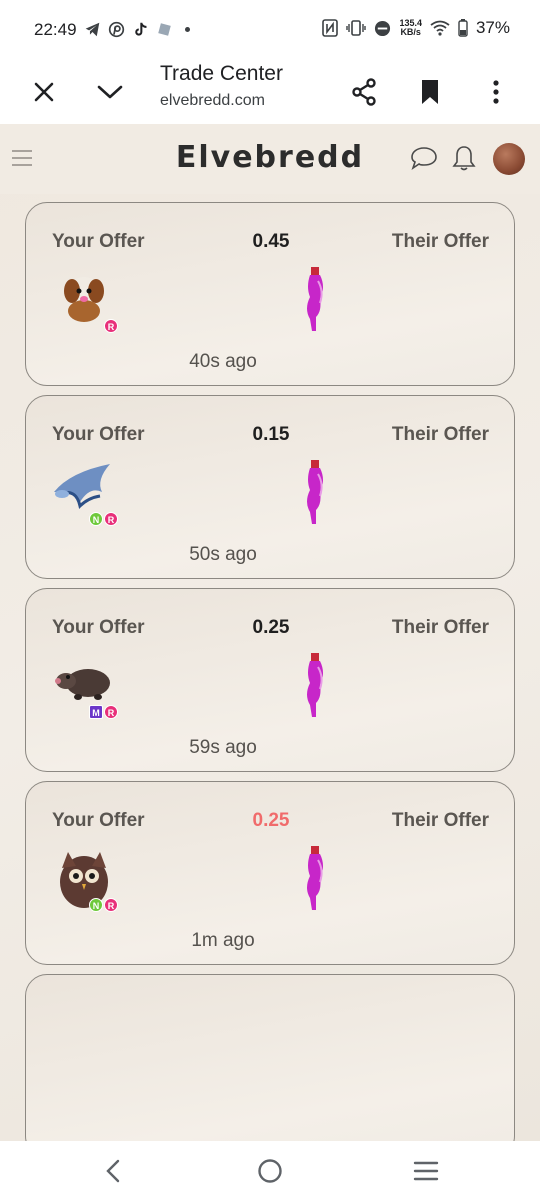 The width and height of the screenshot is (540, 1199). I want to click on trade-card: Your Offer 0.15 Their Offer N R 50s ago, so click(270, 487).